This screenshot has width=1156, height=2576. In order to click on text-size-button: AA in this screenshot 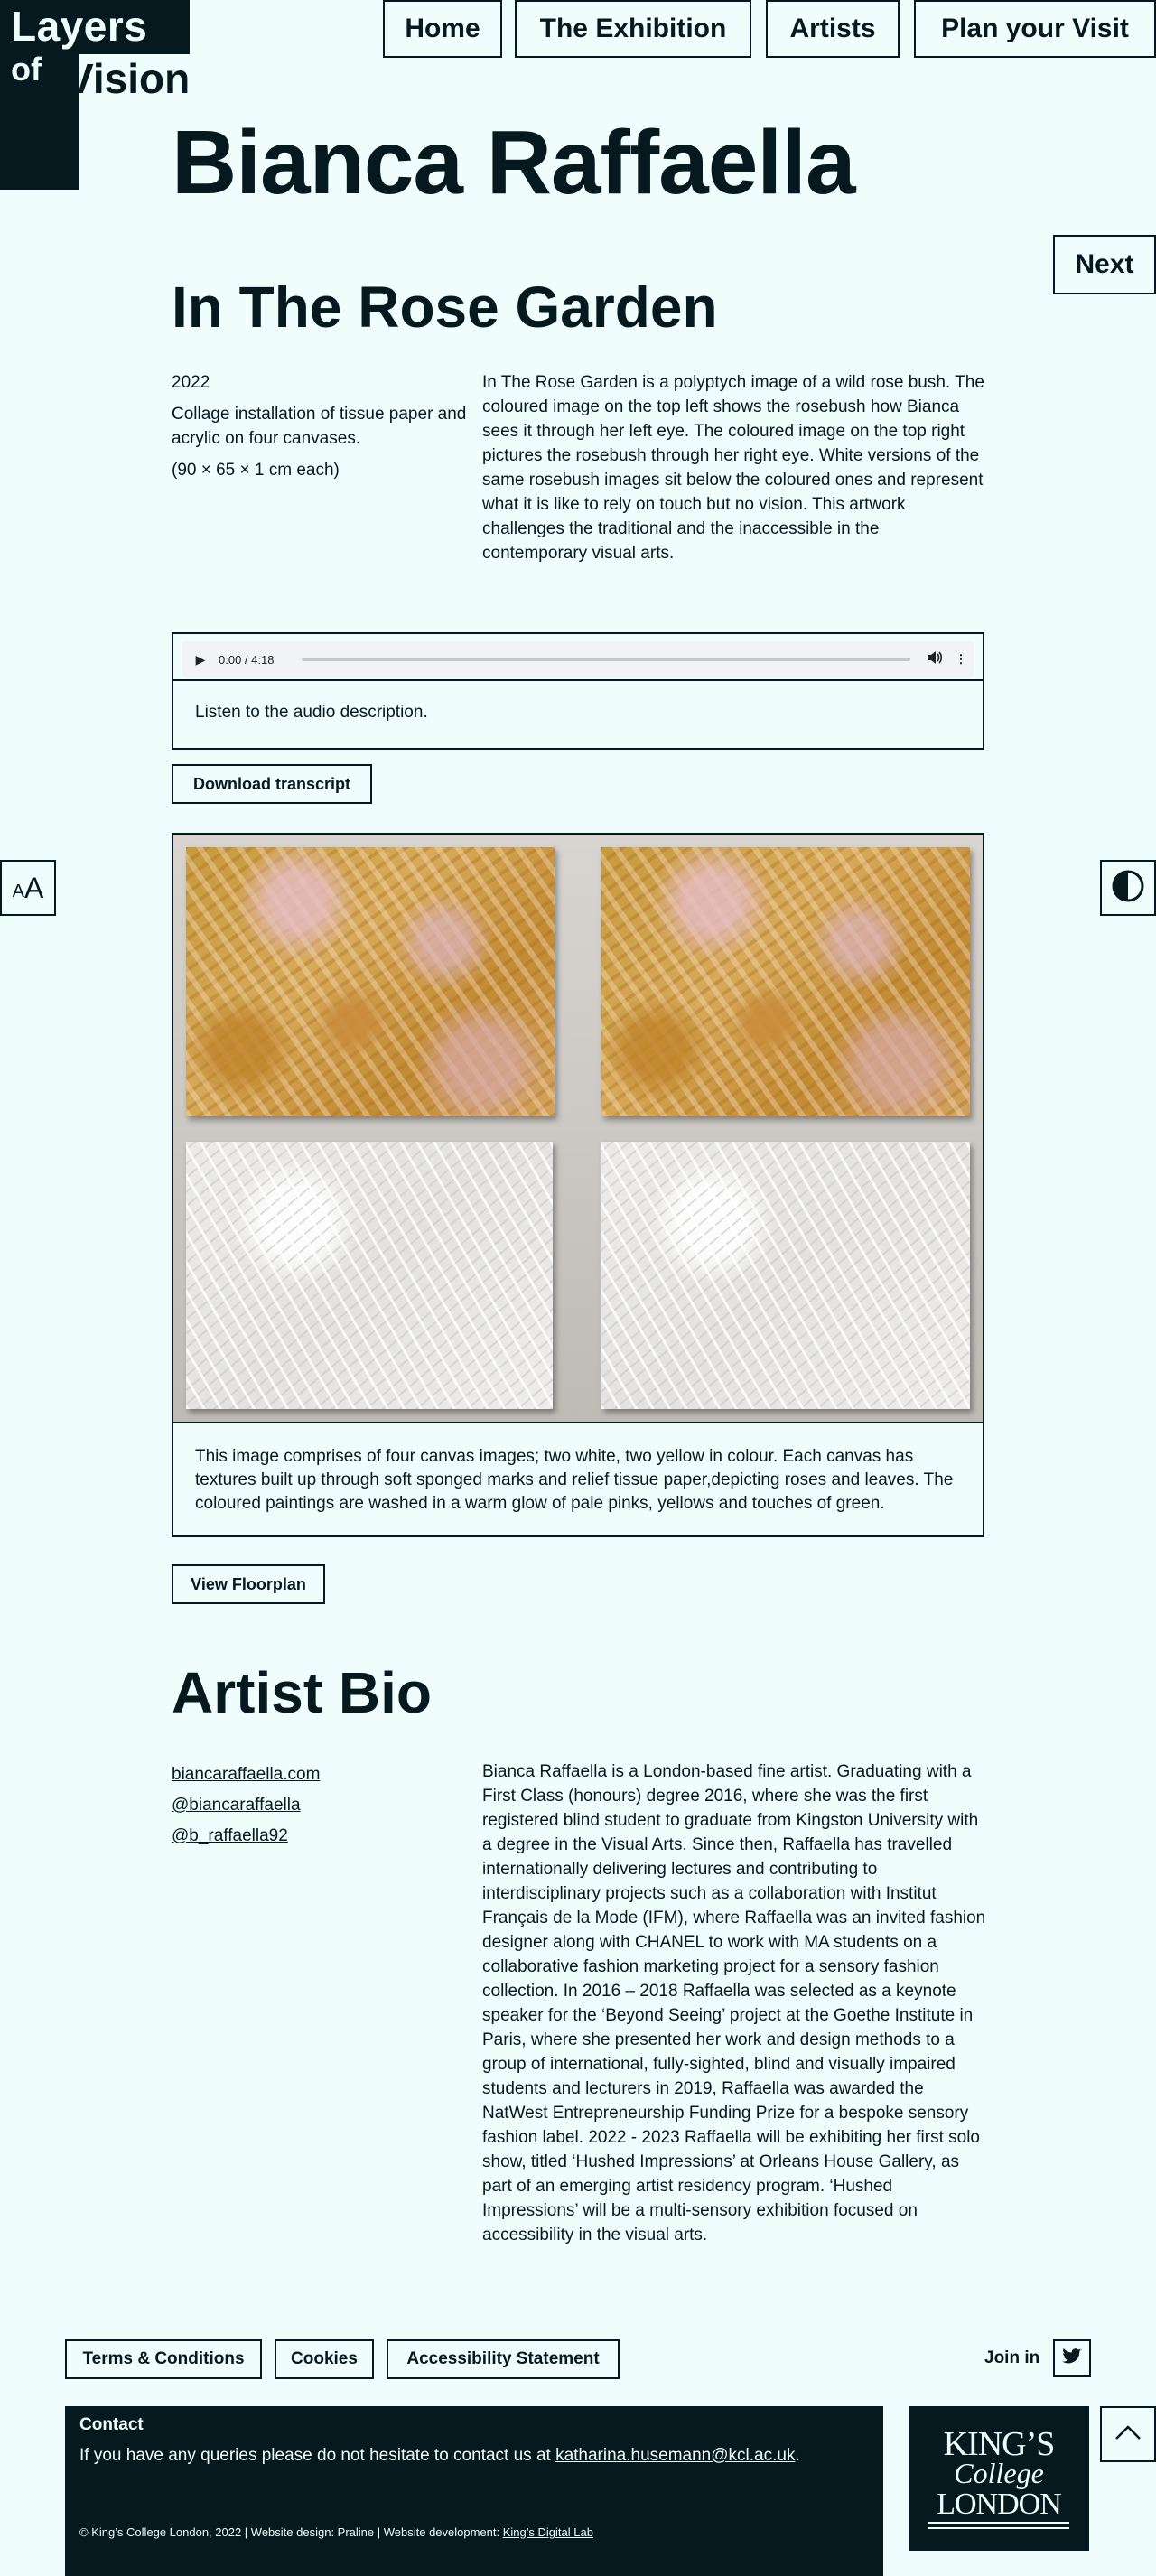, I will do `click(28, 888)`.